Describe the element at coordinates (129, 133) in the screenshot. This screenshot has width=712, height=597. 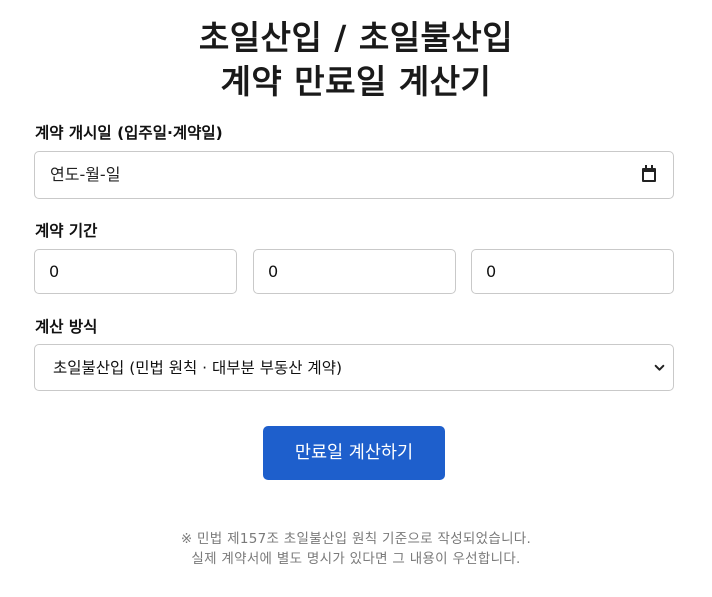
I see `start-date-label: 계약 개시일 (입주일·계약일)` at that location.